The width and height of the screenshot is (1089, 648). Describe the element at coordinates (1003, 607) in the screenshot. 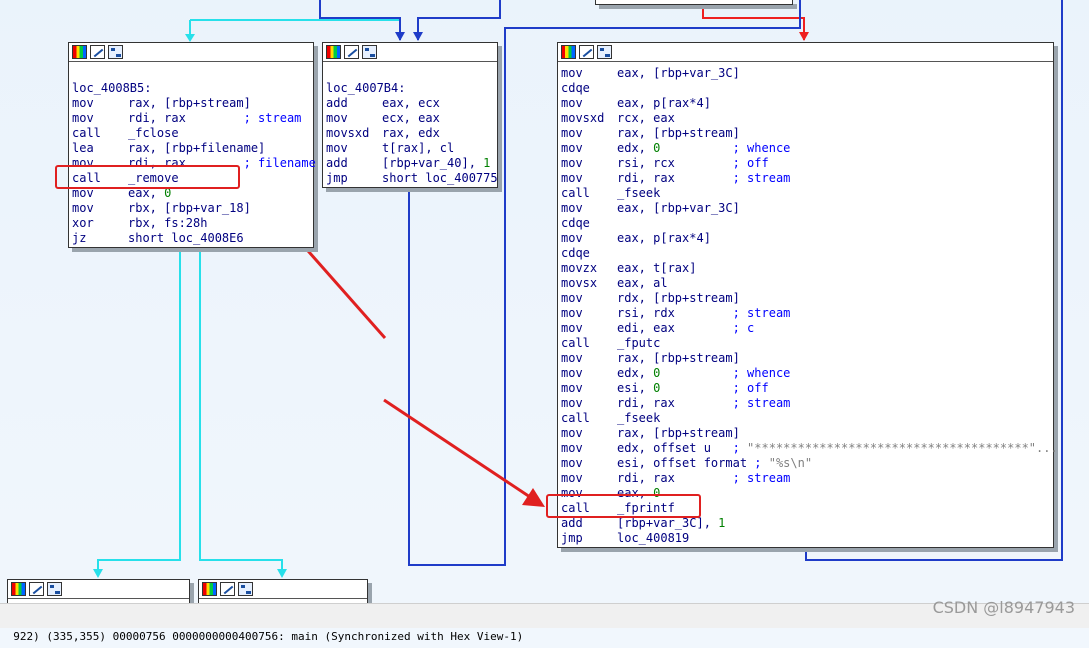

I see `watermark: CSDN @l8947943` at that location.